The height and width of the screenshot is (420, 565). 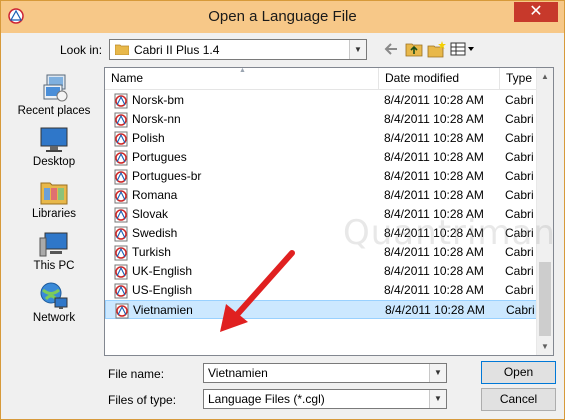 I want to click on title-bar: Open a Language File ✕, so click(x=282, y=17).